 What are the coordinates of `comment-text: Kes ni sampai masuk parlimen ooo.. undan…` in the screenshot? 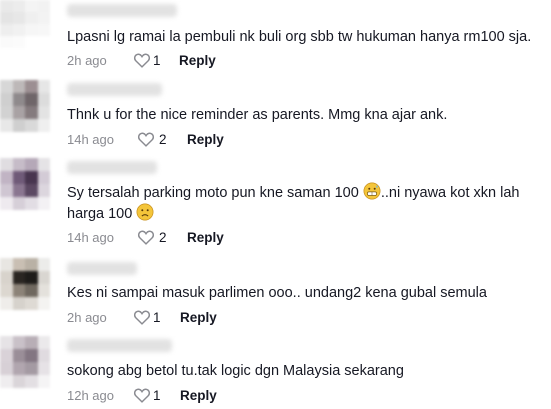 It's located at (277, 293).